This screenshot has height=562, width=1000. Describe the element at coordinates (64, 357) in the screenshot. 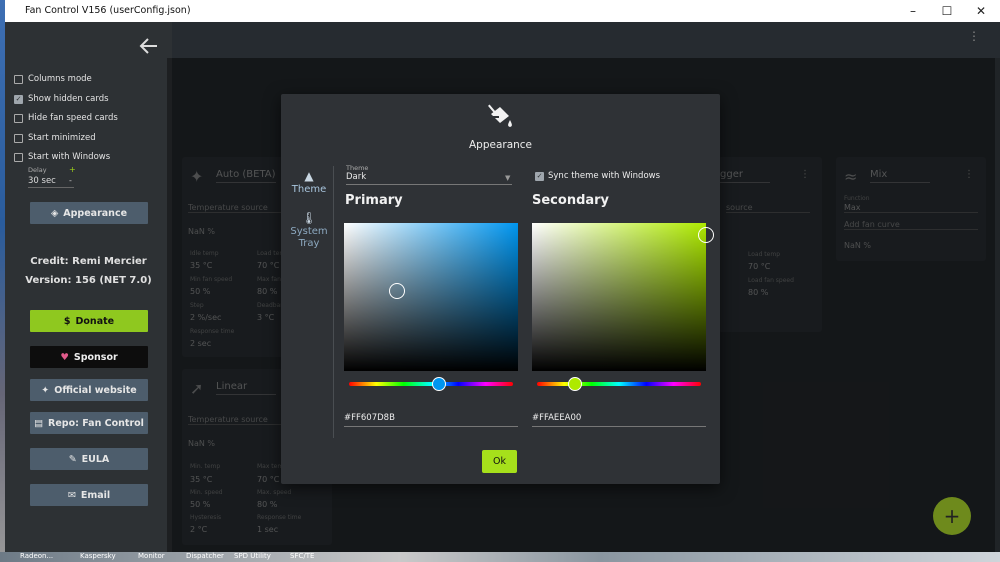

I see `heart-icon: ♥` at that location.